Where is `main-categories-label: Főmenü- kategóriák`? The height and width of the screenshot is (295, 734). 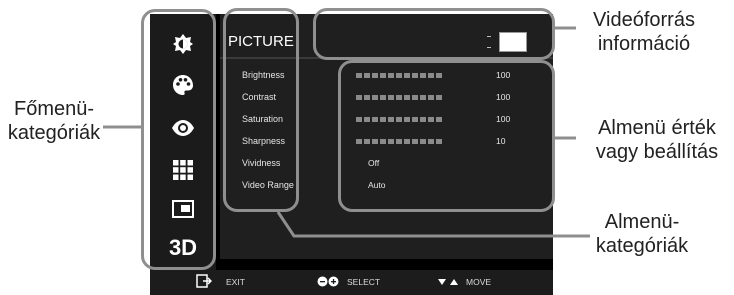
main-categories-label: Főmenü- kategóriák is located at coordinates (54, 121).